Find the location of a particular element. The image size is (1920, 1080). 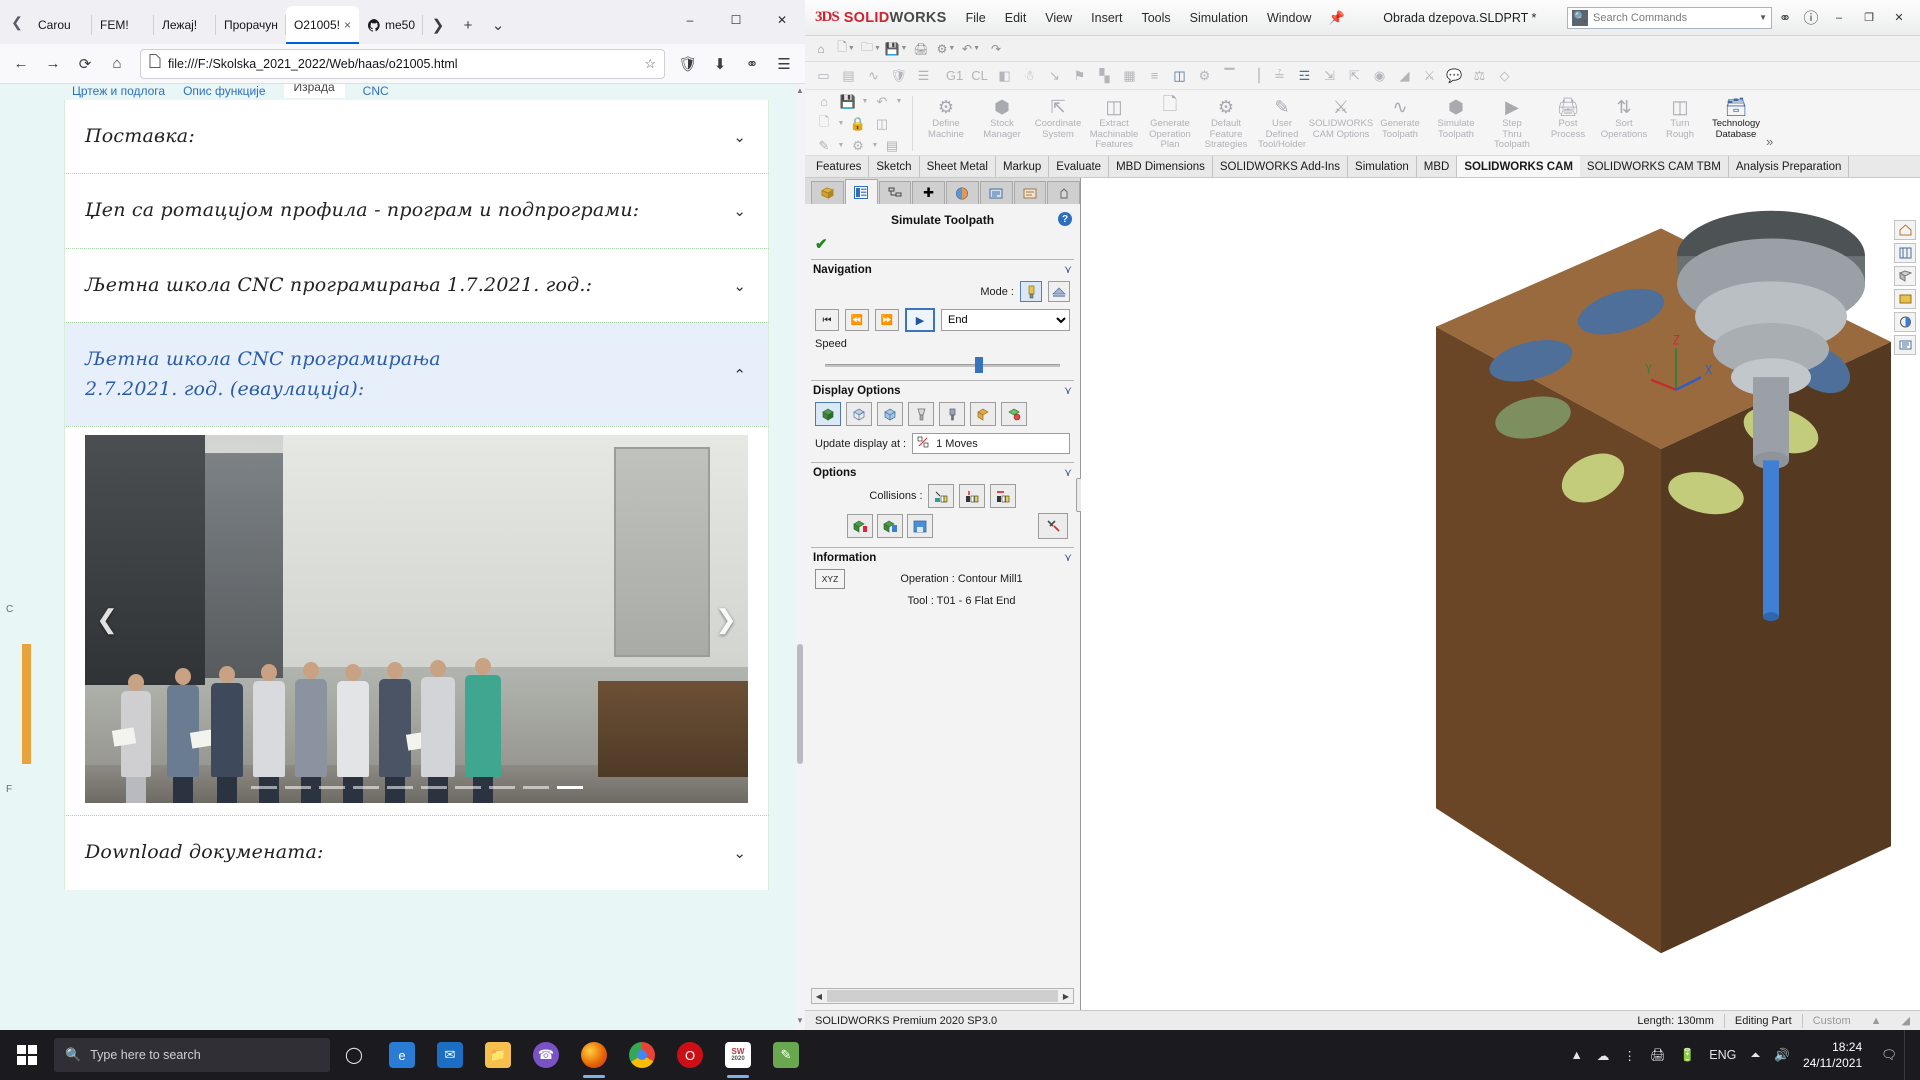

image-carousel: ❮ ❯ is located at coordinates (416, 619).